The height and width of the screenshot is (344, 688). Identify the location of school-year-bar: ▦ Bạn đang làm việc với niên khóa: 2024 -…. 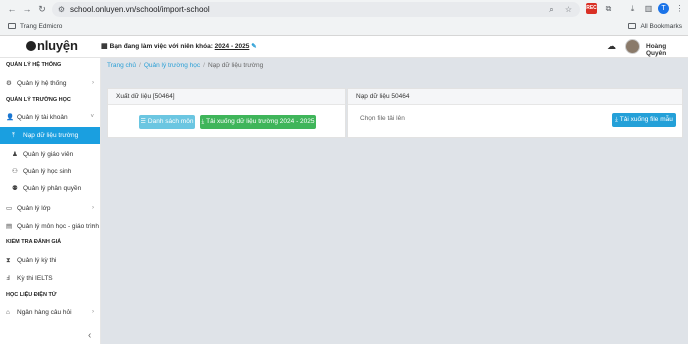
(179, 46).